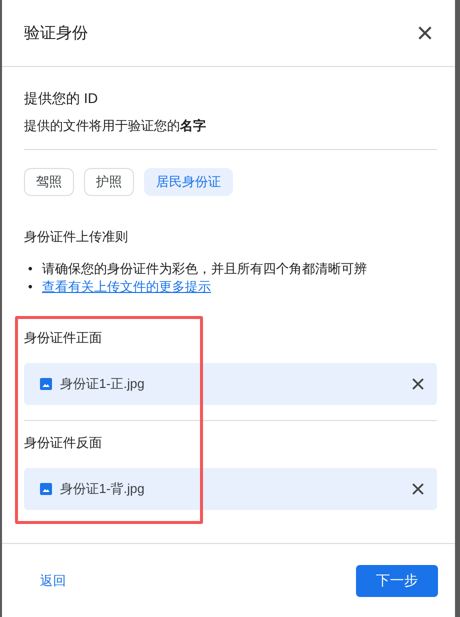  Describe the element at coordinates (56, 34) in the screenshot. I see `dialog-title: 验证身份` at that location.